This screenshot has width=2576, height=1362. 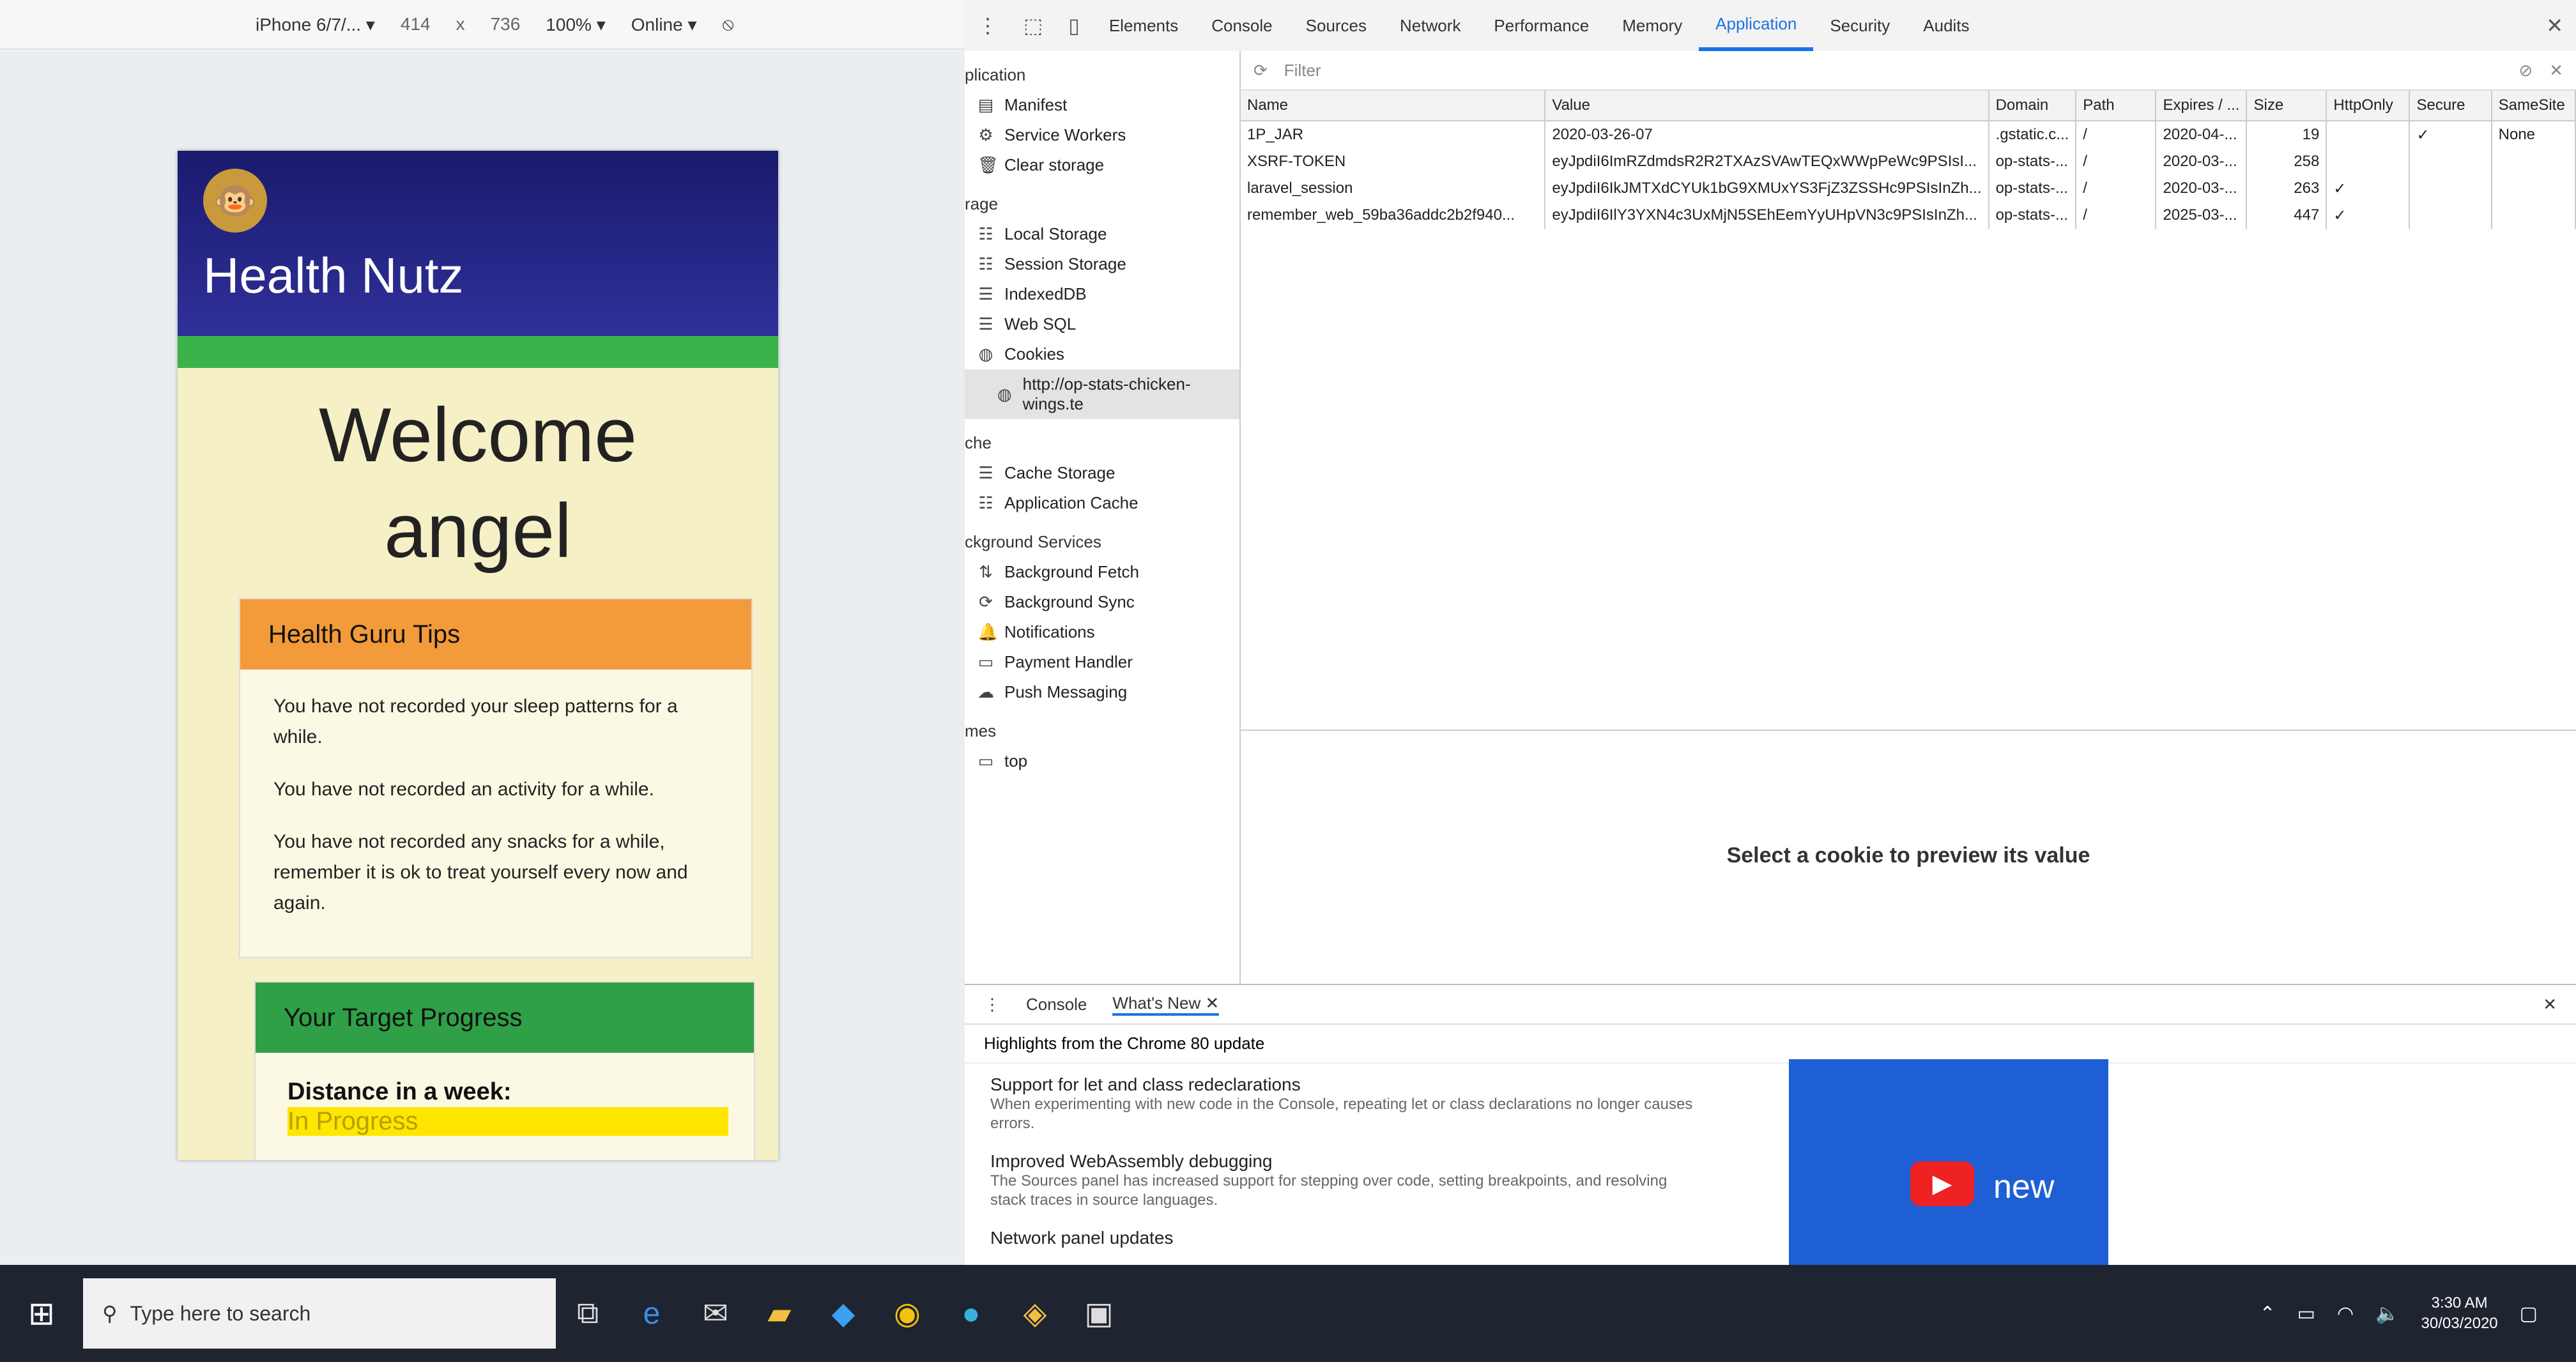 What do you see at coordinates (1770, 1044) in the screenshot?
I see `highlights-heading: Highlights from the Chrome 80 update` at bounding box center [1770, 1044].